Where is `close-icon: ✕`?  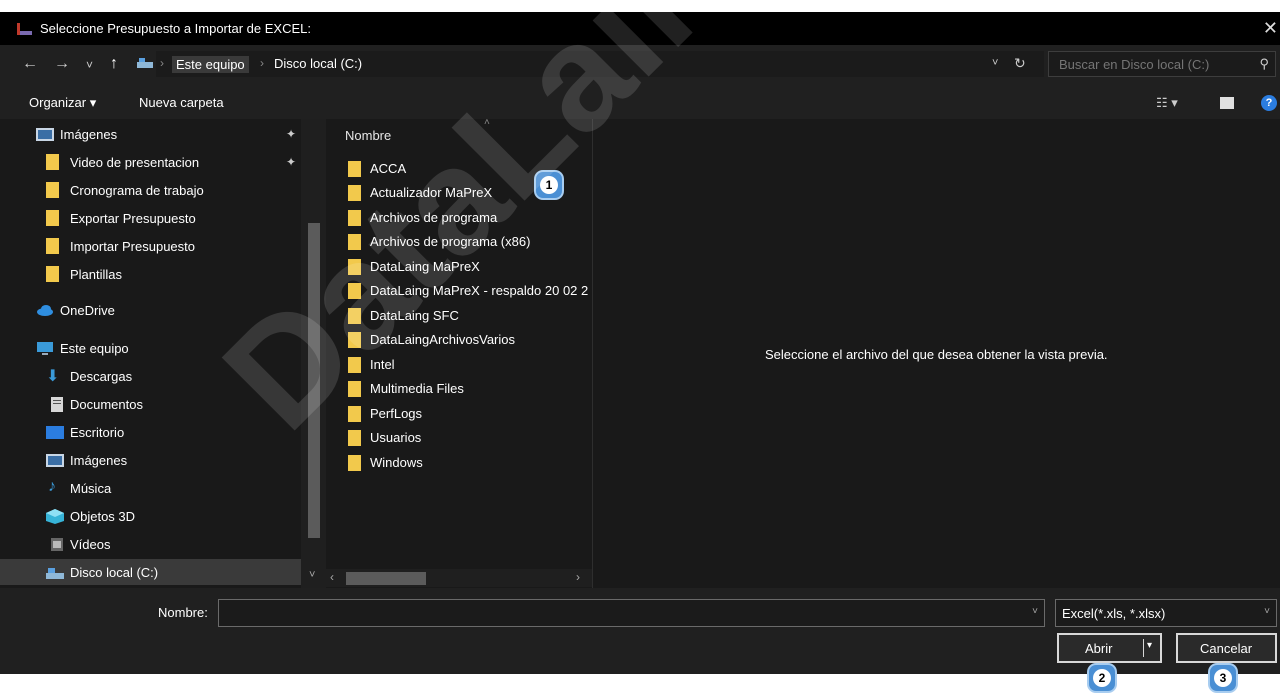 close-icon: ✕ is located at coordinates (1270, 28).